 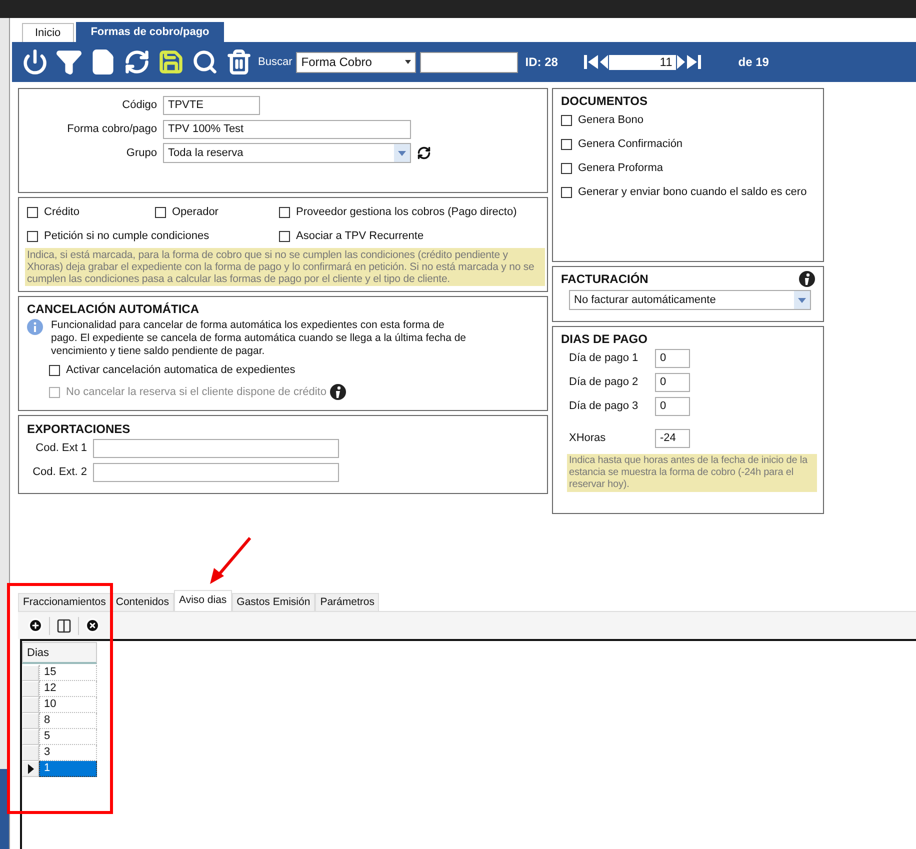 What do you see at coordinates (688, 168) in the screenshot?
I see `checkbox: Genera Proforma` at bounding box center [688, 168].